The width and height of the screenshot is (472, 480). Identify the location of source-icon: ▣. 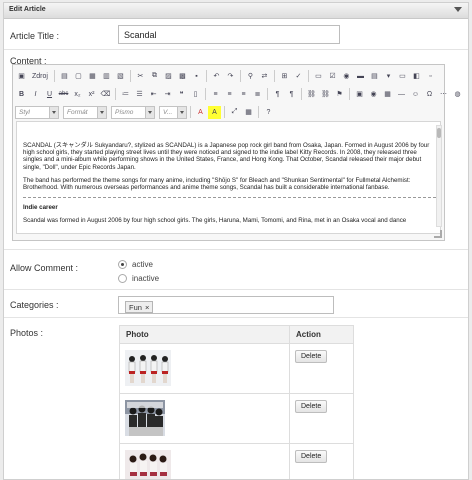
(21, 76).